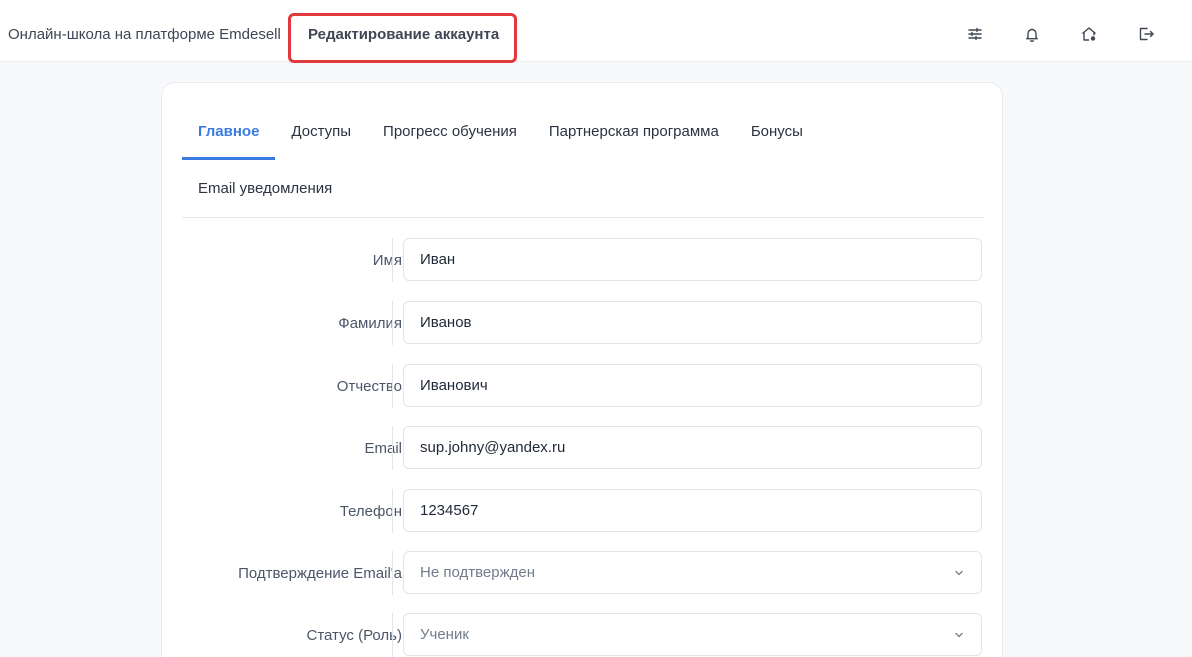 The width and height of the screenshot is (1192, 657). Describe the element at coordinates (692, 510) in the screenshot. I see `phone-input: 1234567` at that location.